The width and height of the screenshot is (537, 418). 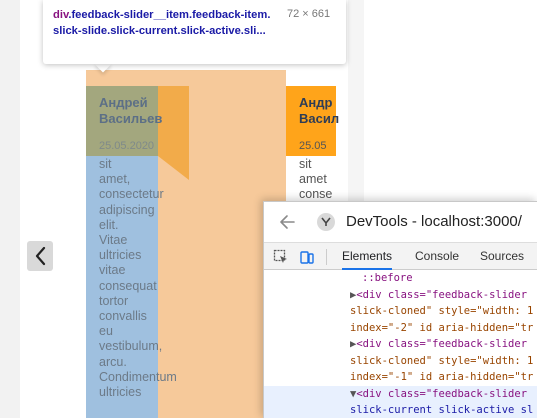 I want to click on next-feedback-author-name: Андр Васил, so click(x=319, y=110).